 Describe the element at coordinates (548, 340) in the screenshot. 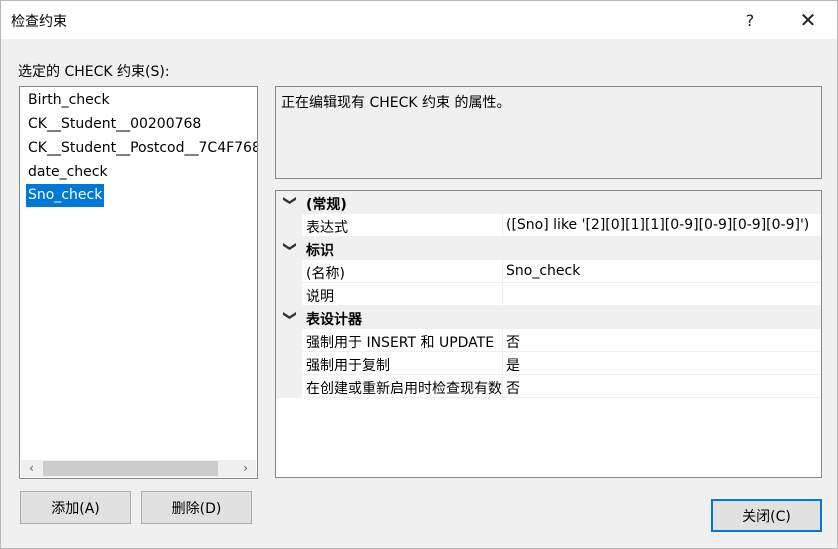

I see `property-row: 强制用于 INSERT 和 UPDATE 否` at that location.